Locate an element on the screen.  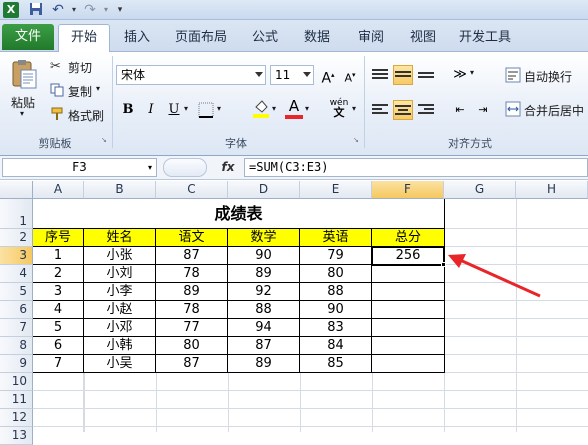
table-cell-c8: 80 is located at coordinates (192, 346).